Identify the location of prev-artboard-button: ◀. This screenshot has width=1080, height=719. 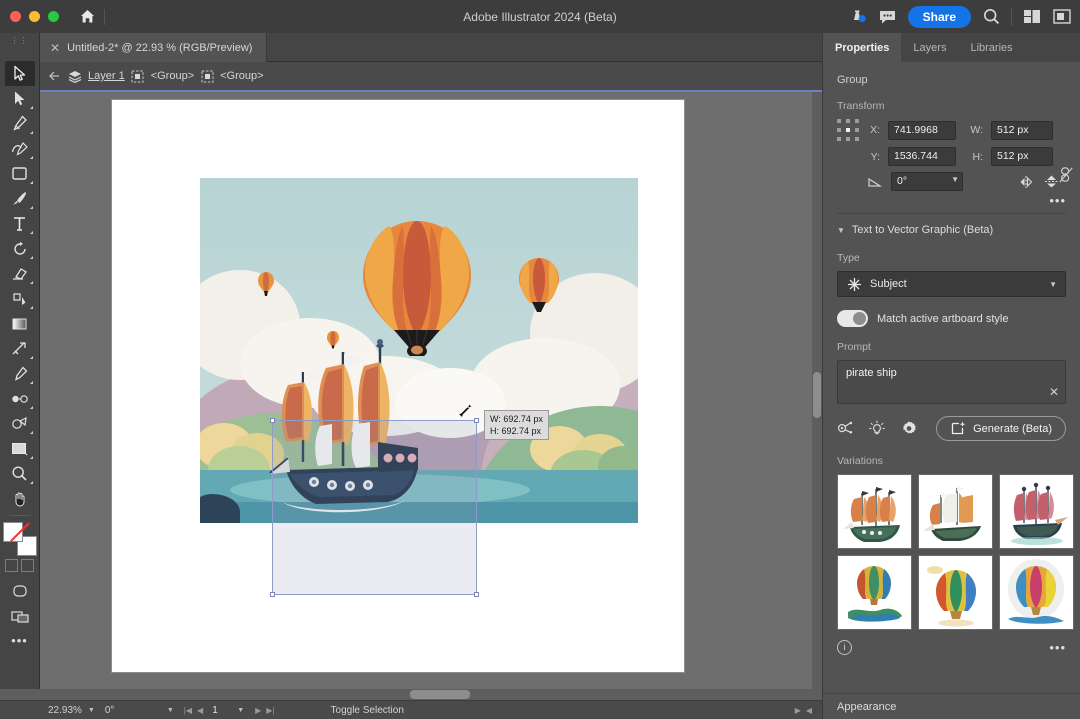
(200, 710).